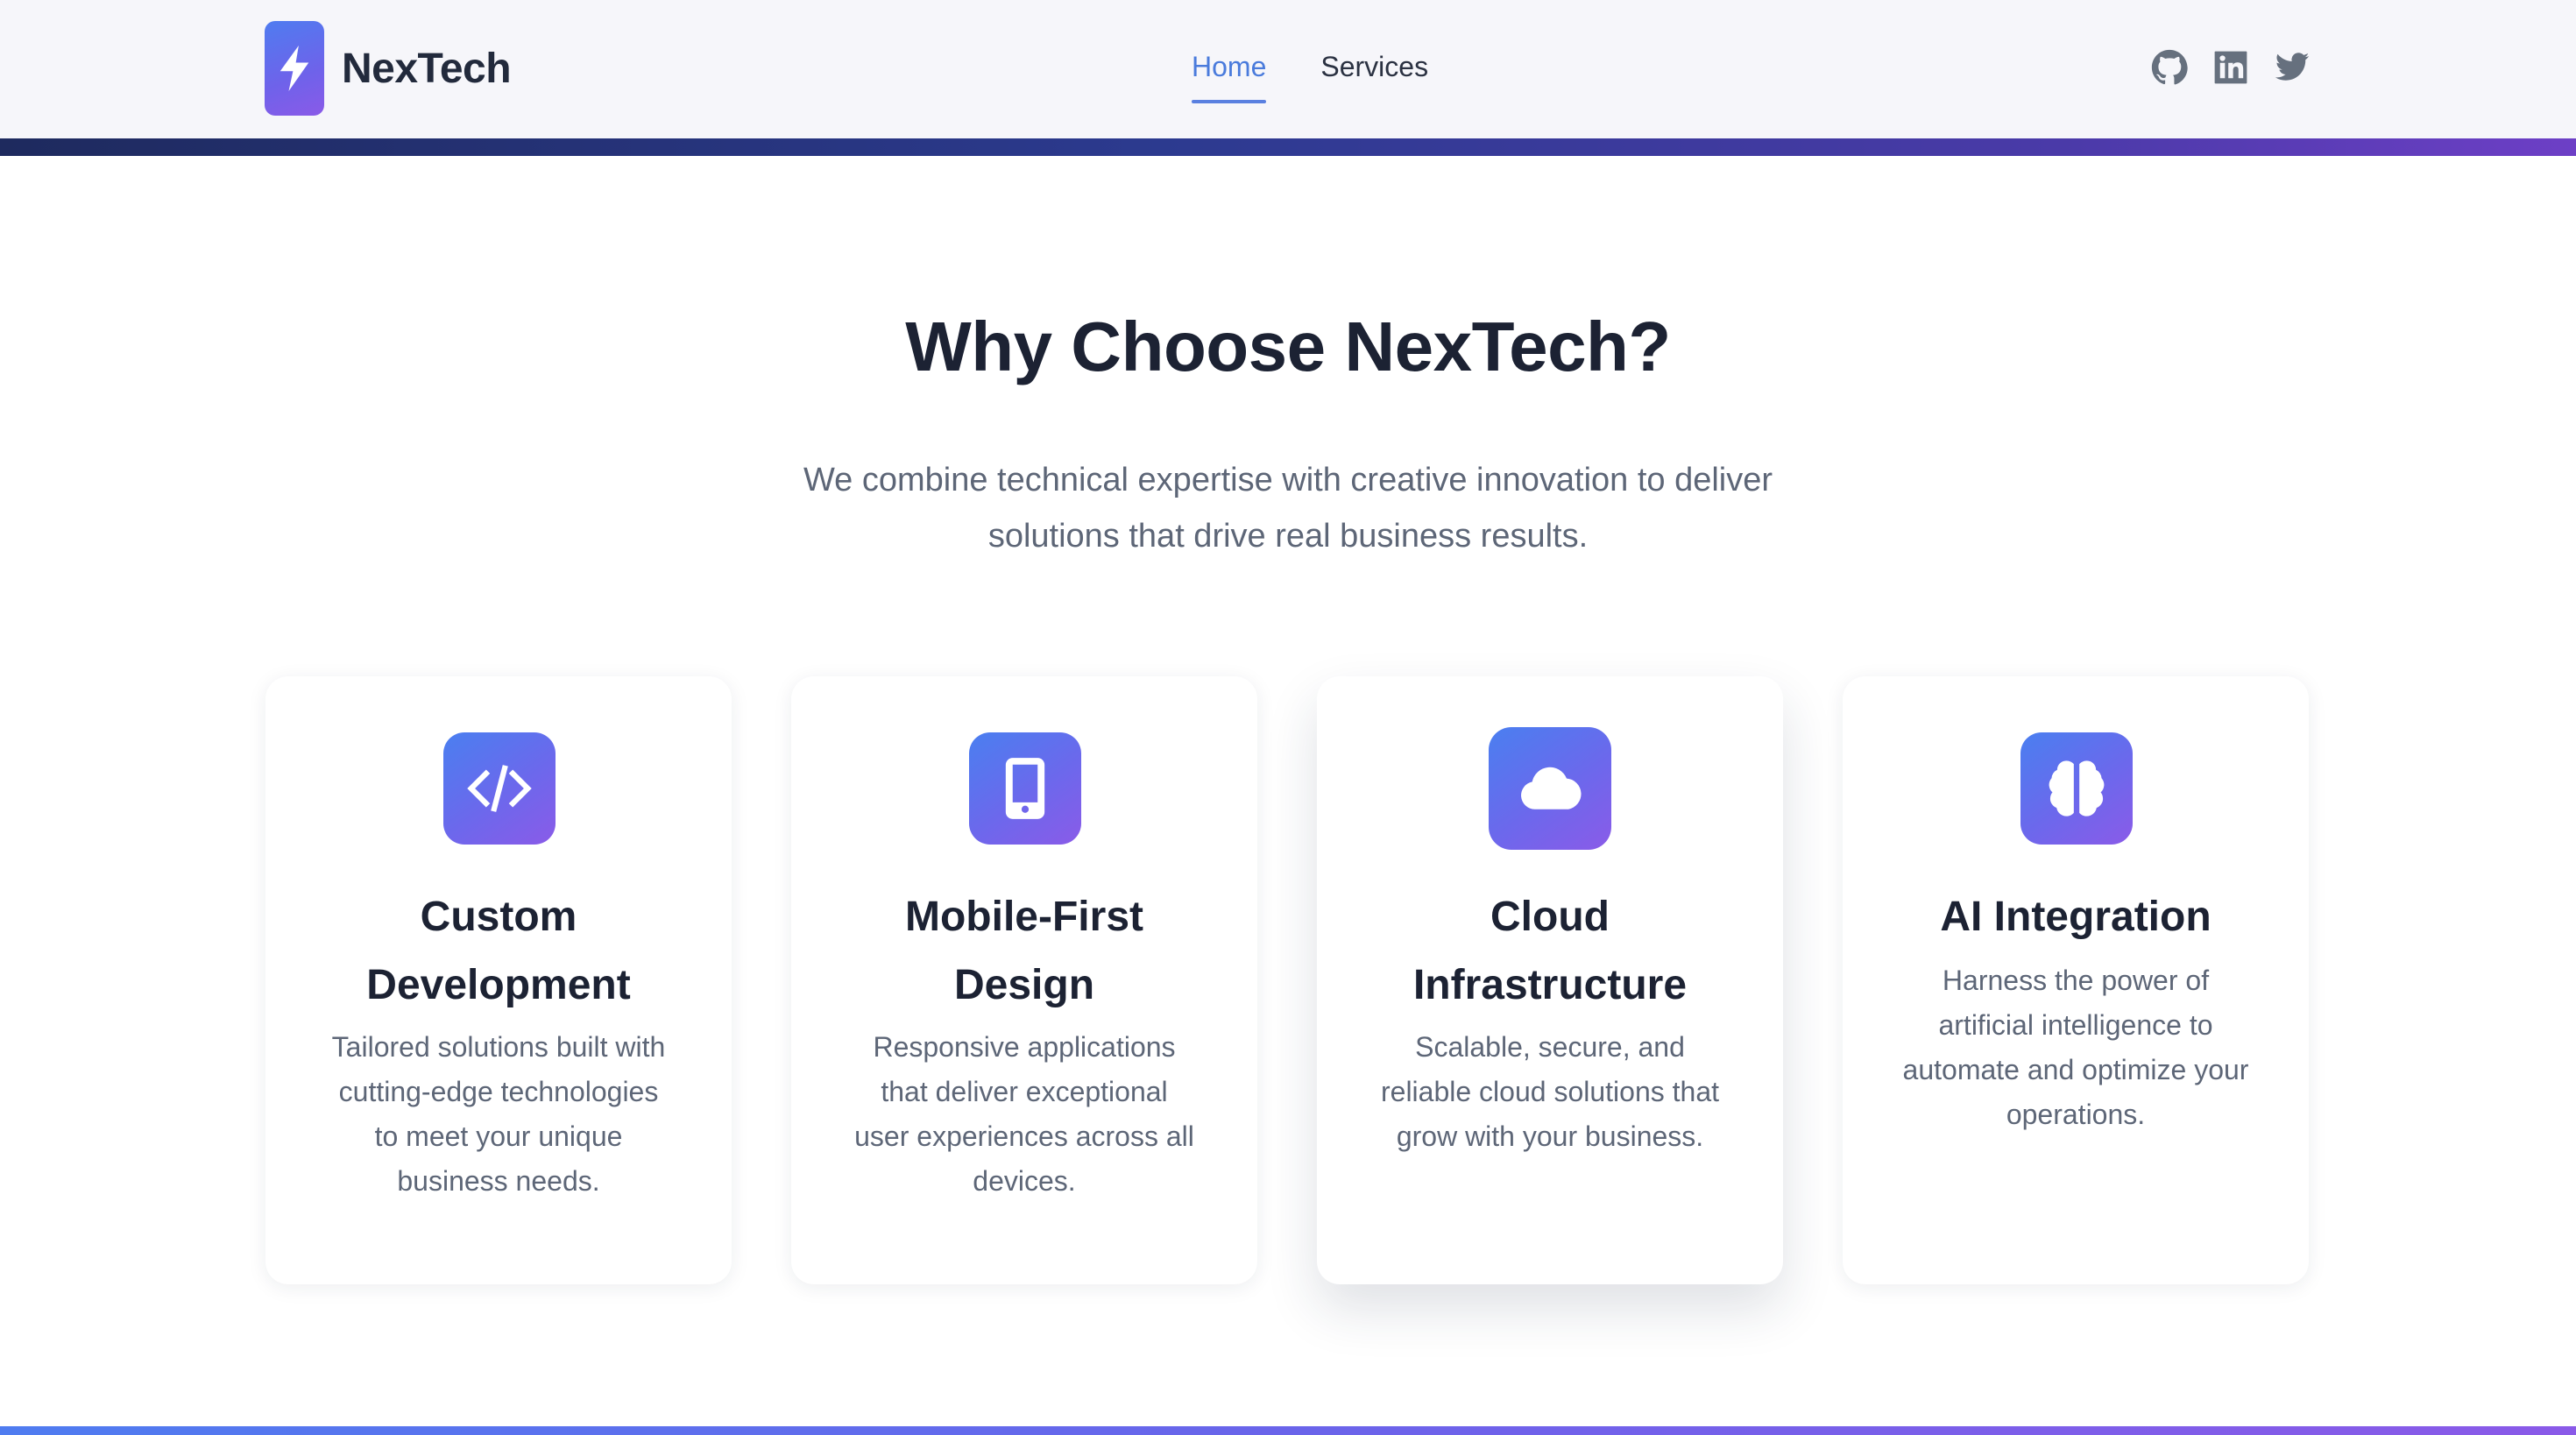  Describe the element at coordinates (1024, 985) in the screenshot. I see `card-title-line: Design` at that location.